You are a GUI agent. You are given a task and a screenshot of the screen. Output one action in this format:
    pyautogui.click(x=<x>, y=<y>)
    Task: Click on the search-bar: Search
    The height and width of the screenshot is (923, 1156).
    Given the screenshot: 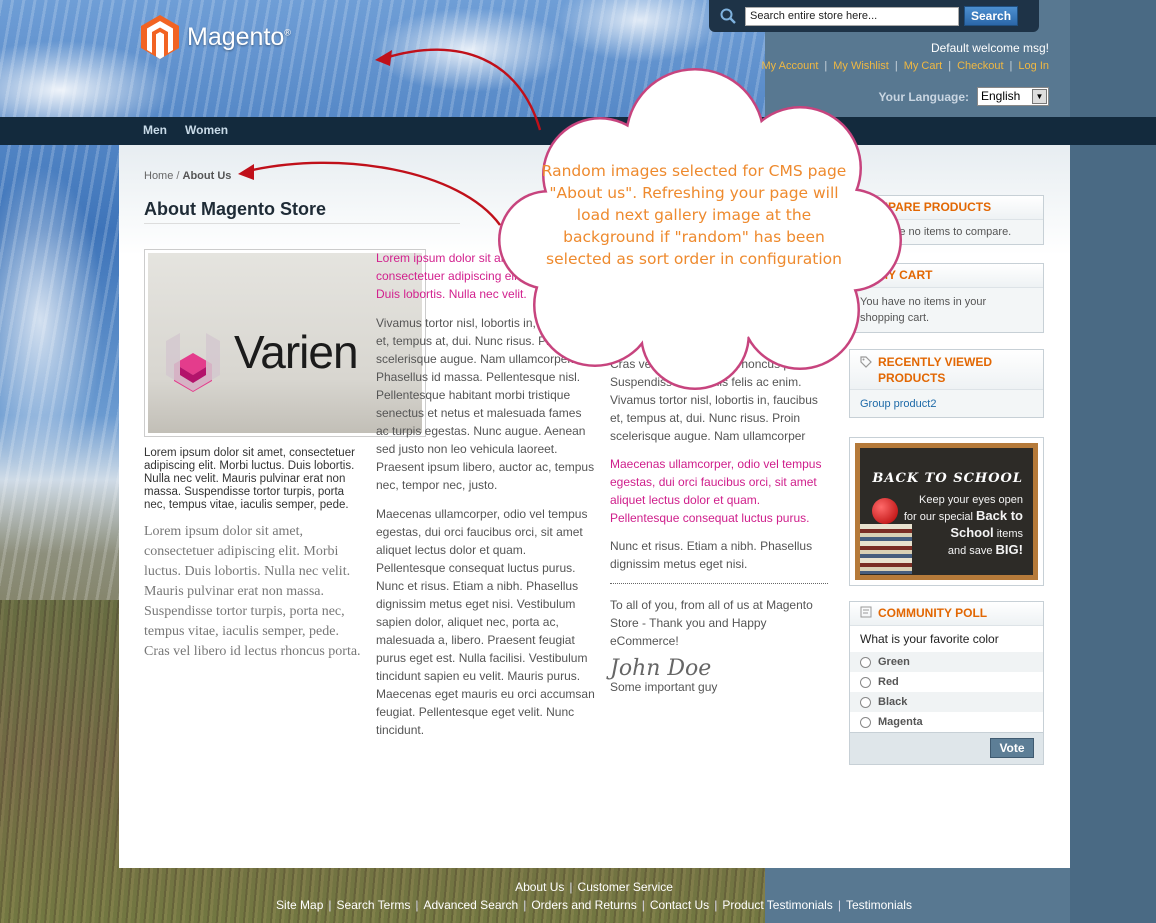 What is the action you would take?
    pyautogui.click(x=874, y=16)
    